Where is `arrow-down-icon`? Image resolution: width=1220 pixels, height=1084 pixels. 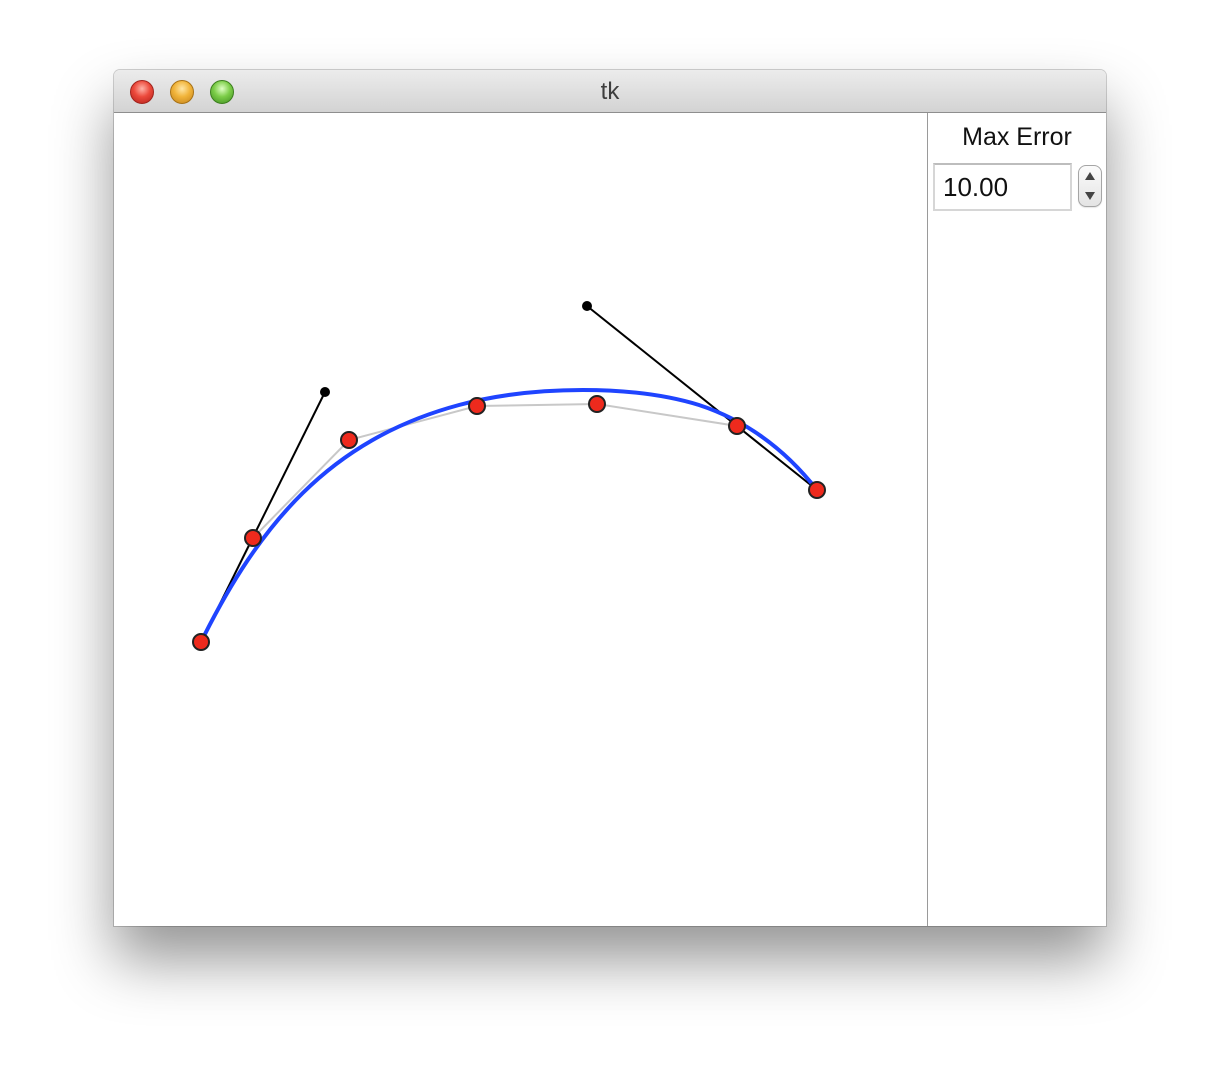 arrow-down-icon is located at coordinates (1090, 196).